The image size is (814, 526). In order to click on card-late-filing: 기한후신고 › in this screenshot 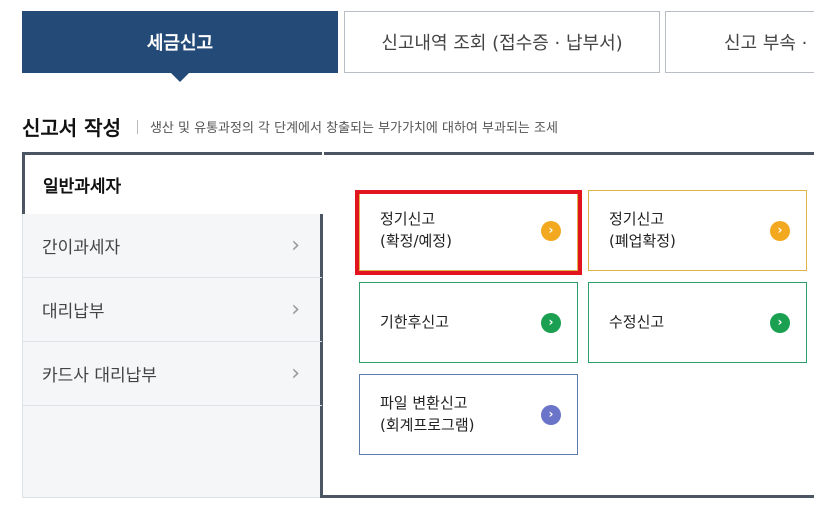, I will do `click(468, 322)`.